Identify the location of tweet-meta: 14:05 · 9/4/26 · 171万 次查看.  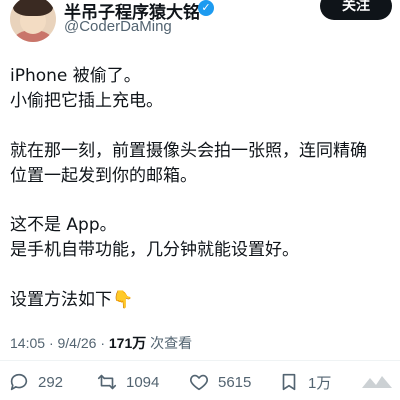
(101, 343).